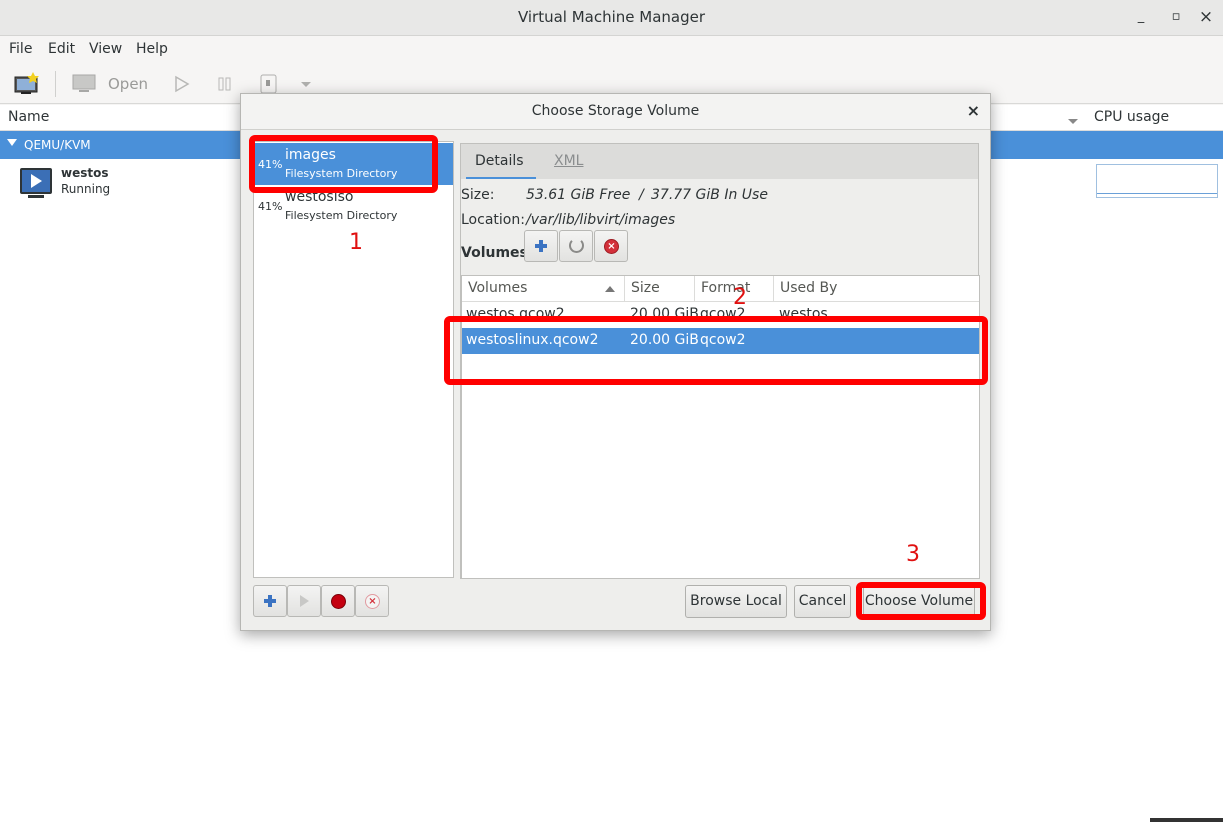 Image resolution: width=1223 pixels, height=822 pixels. I want to click on vm-status: Running, so click(86, 189).